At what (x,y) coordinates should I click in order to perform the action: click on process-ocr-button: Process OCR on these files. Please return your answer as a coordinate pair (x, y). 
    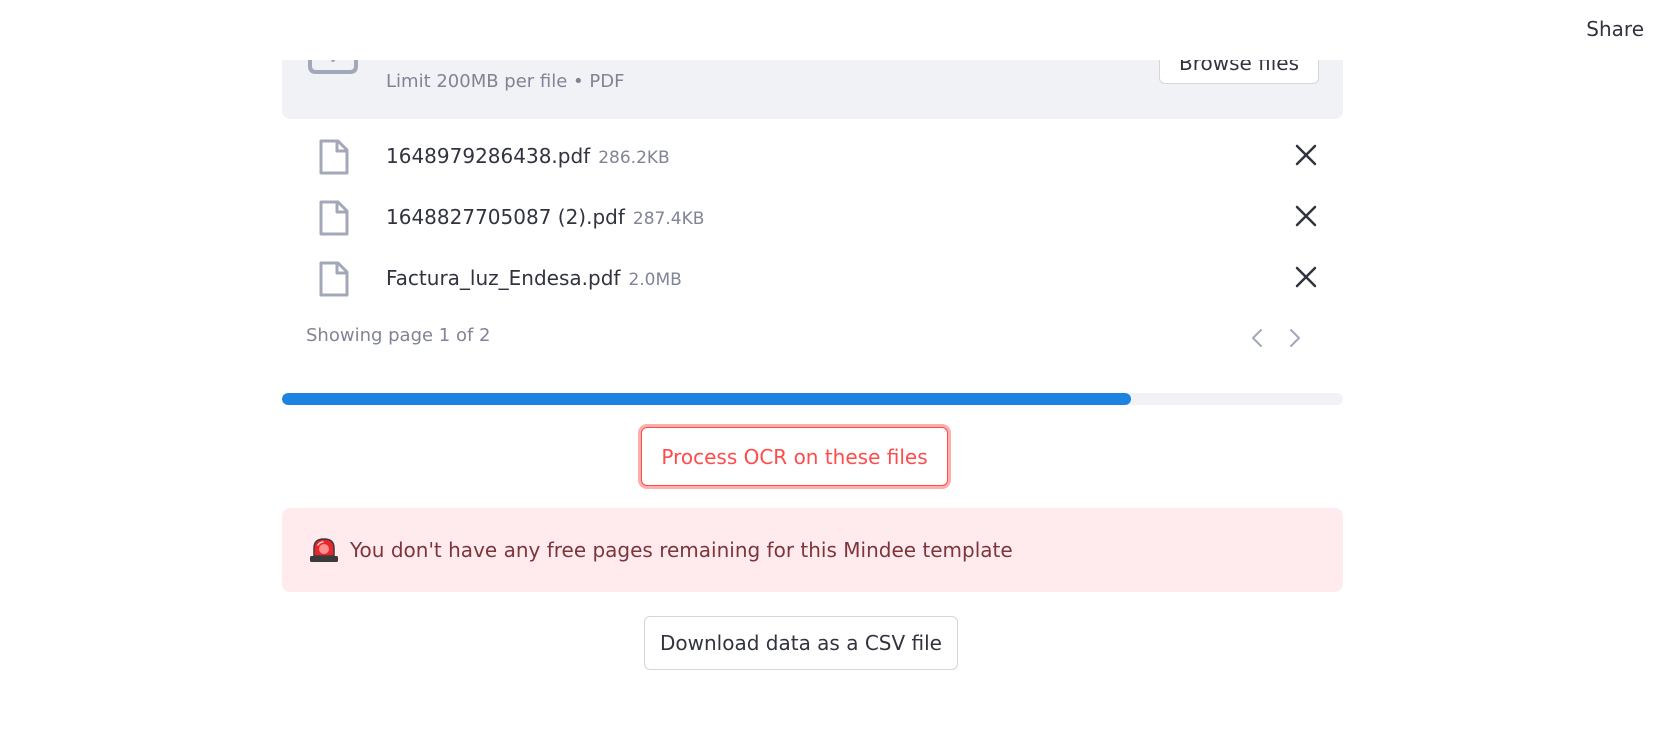
    Looking at the image, I should click on (794, 456).